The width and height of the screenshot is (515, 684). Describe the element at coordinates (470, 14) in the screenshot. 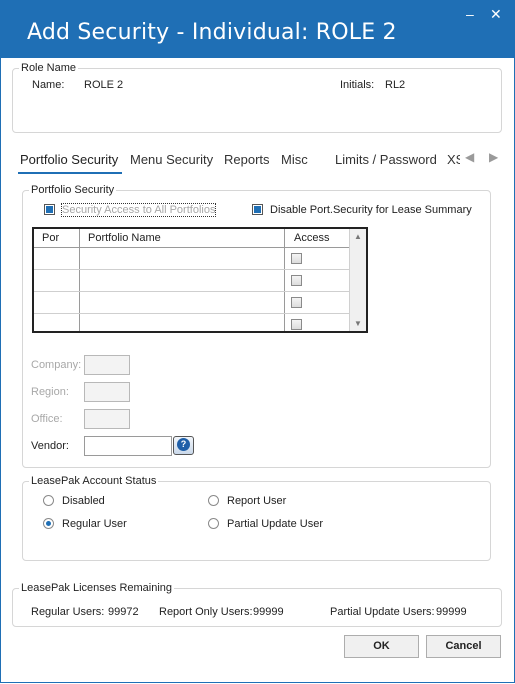

I see `minimize-button: –` at that location.